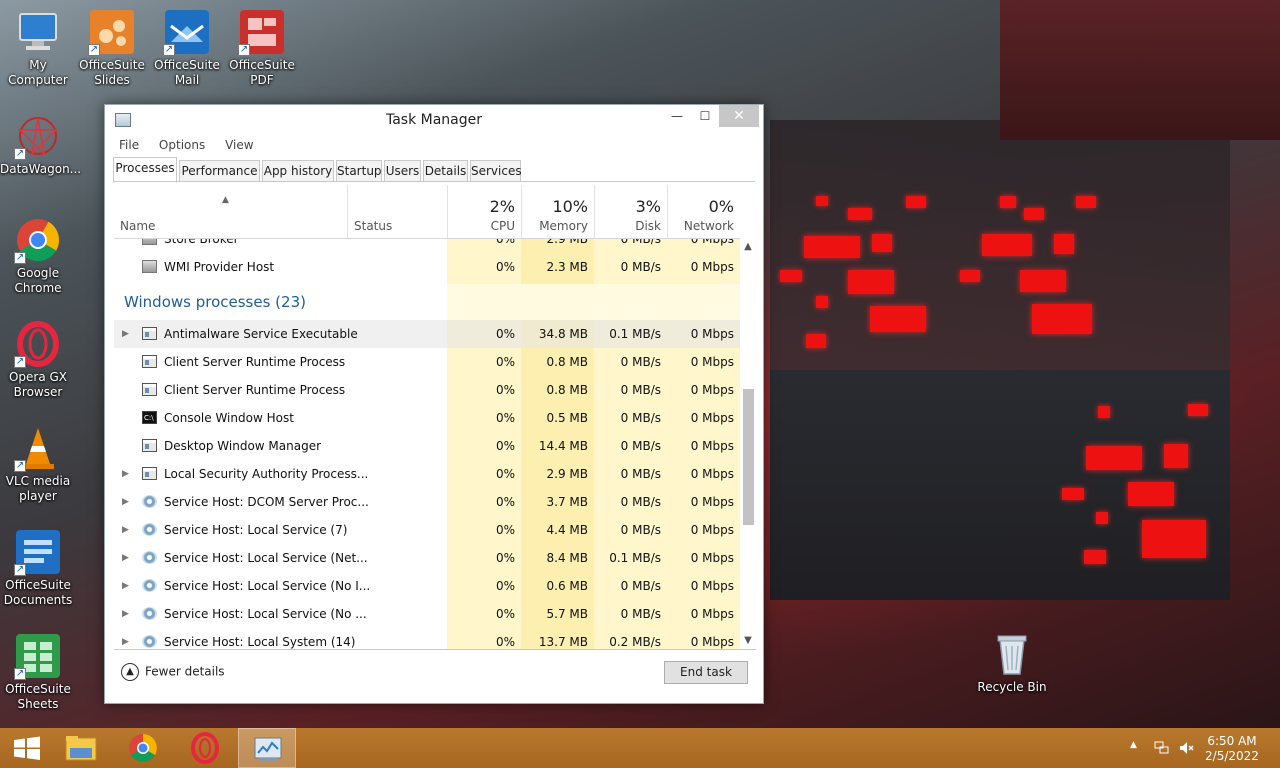  What do you see at coordinates (129, 145) in the screenshot?
I see `menu-file: File` at bounding box center [129, 145].